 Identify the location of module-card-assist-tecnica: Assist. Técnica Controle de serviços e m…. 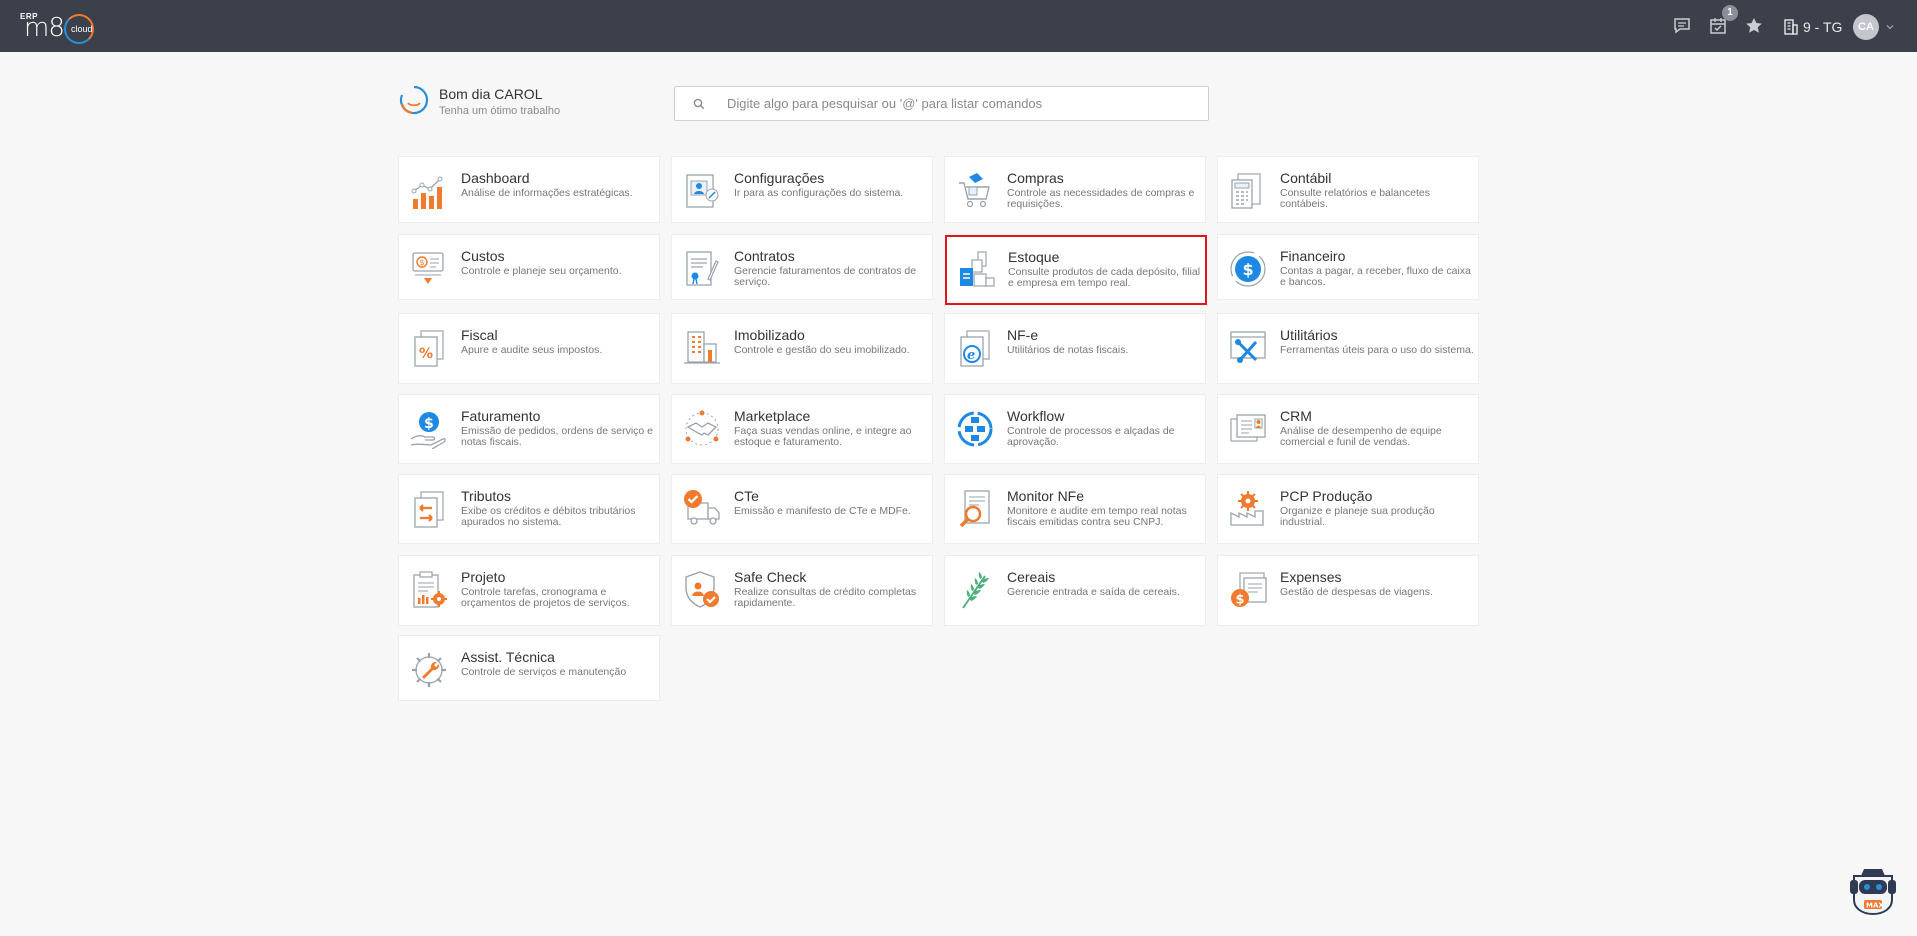
(529, 668).